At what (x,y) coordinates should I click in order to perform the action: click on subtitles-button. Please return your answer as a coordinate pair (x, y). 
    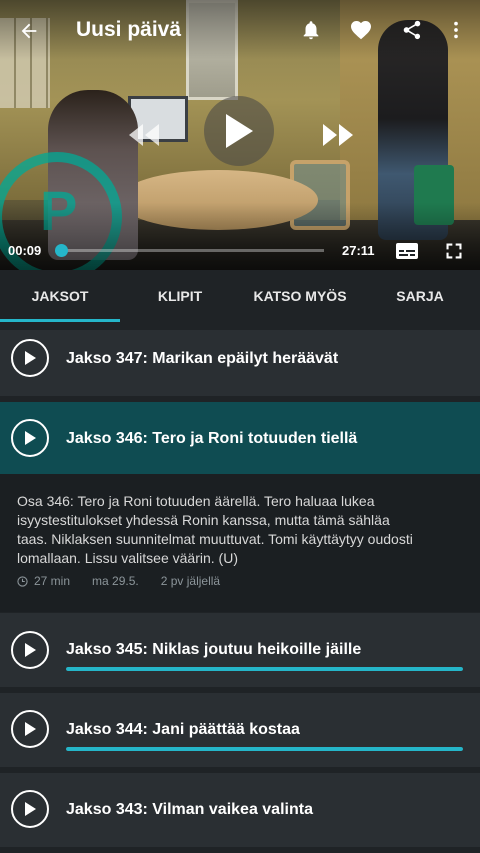
    Looking at the image, I should click on (407, 251).